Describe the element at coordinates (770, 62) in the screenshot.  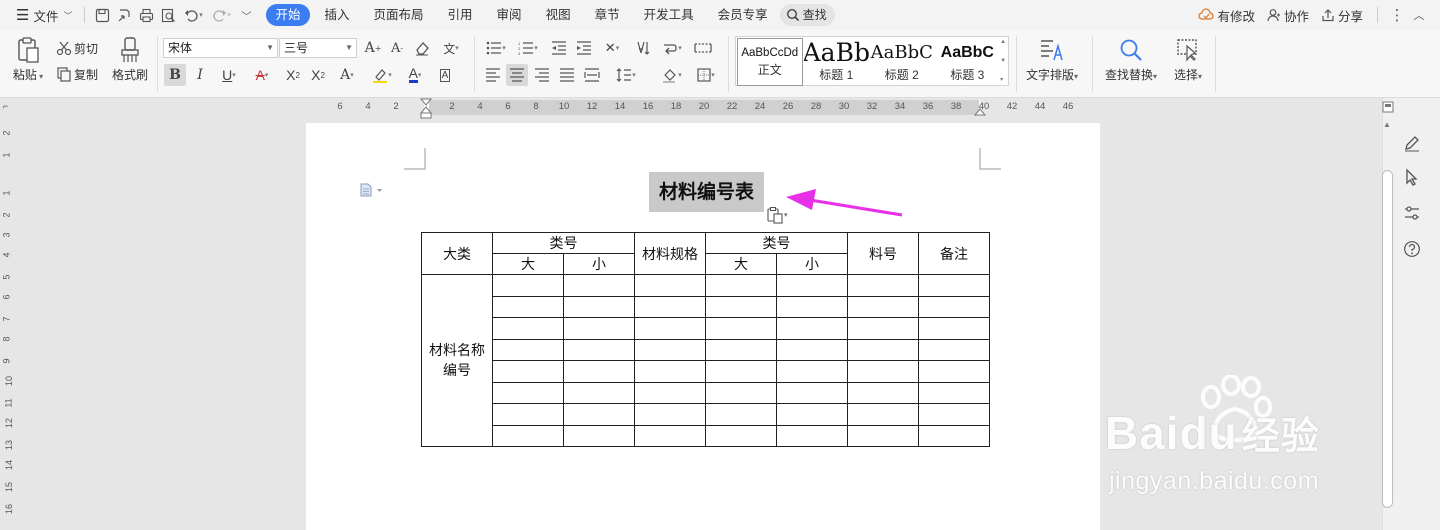
I see `style-normal: AaBbCcDd 正文` at that location.